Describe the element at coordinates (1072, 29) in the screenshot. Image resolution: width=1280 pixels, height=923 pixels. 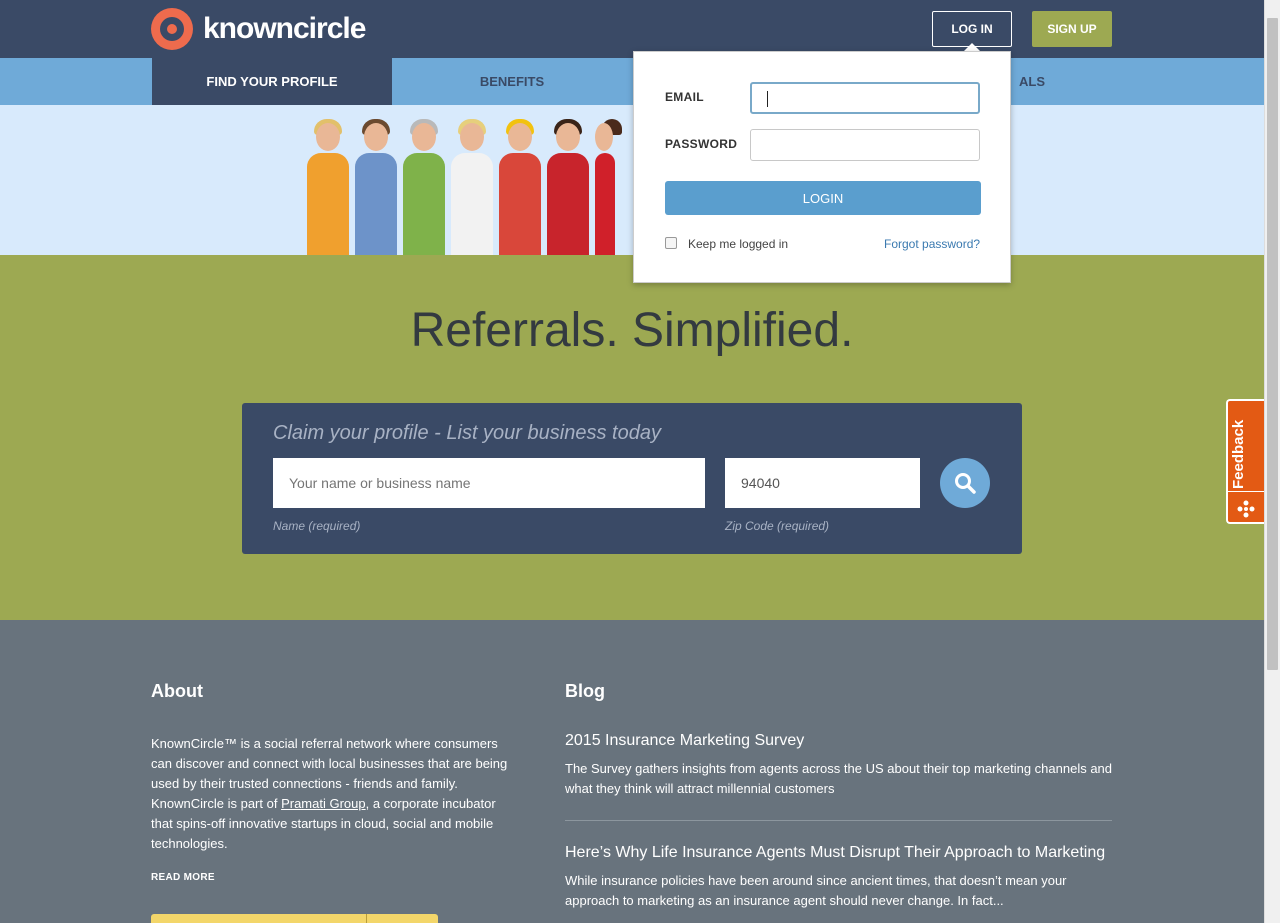
I see `signup-button: SIGN UP` at that location.